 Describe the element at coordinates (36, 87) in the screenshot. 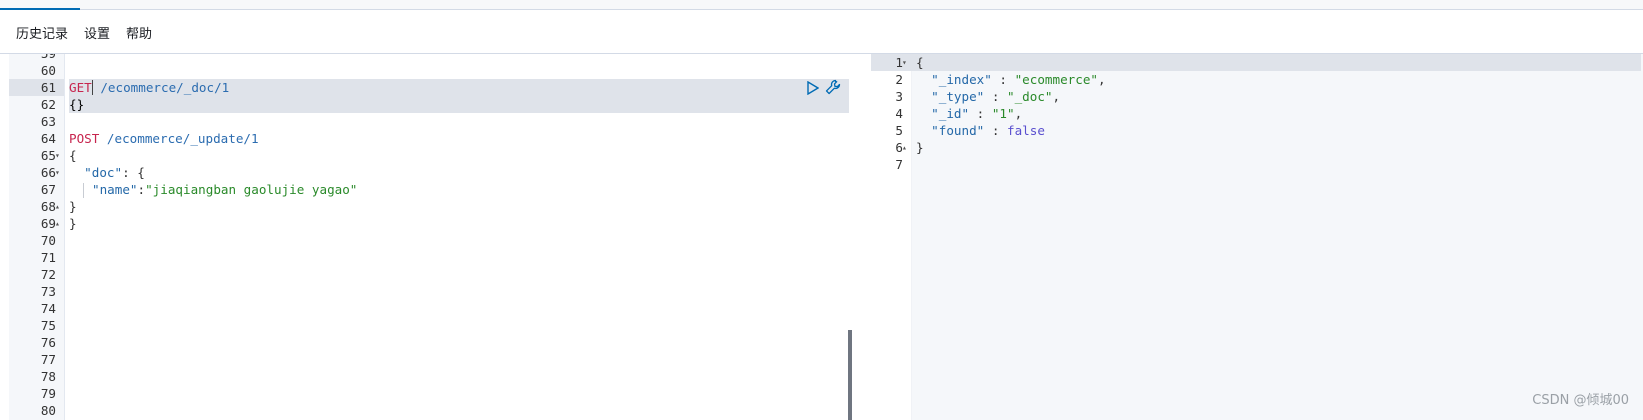

I see `line-number: 61` at that location.